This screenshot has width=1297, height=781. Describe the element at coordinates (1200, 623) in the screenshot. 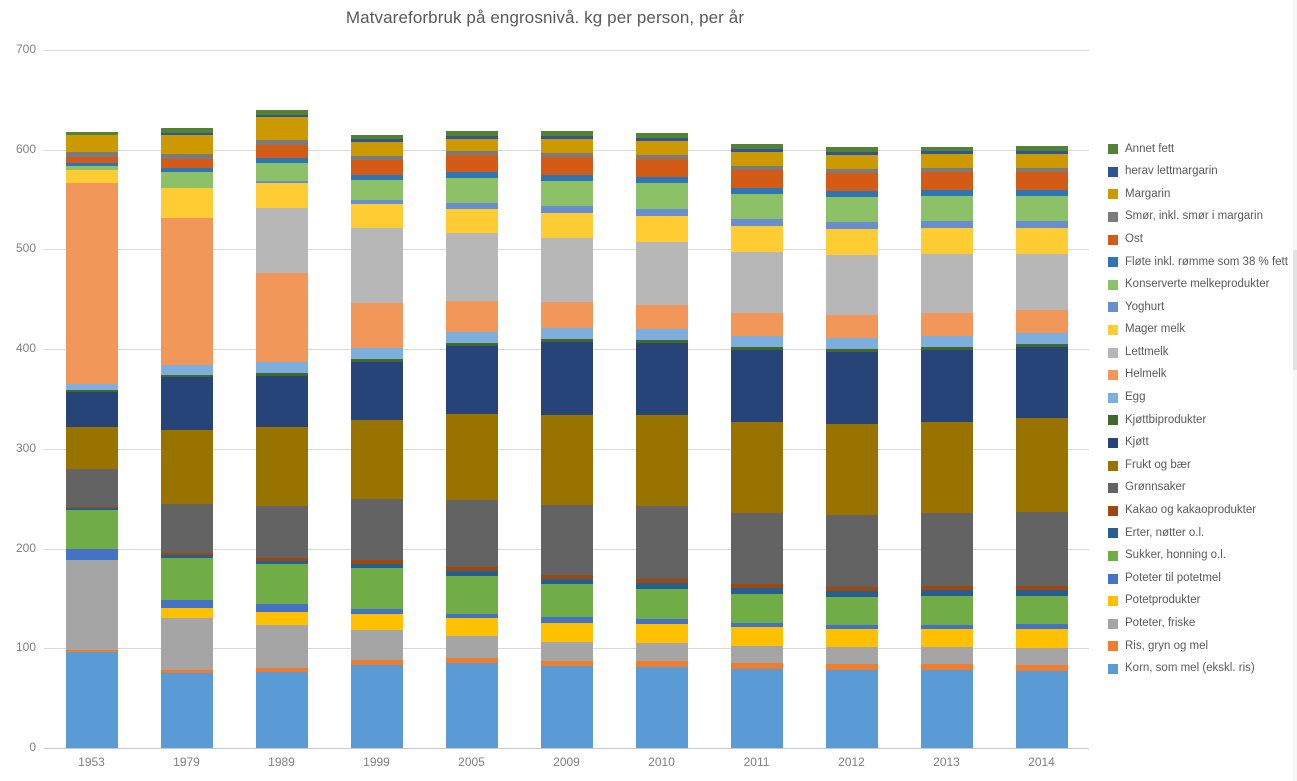

I see `legend-item: Poteter, friske` at that location.